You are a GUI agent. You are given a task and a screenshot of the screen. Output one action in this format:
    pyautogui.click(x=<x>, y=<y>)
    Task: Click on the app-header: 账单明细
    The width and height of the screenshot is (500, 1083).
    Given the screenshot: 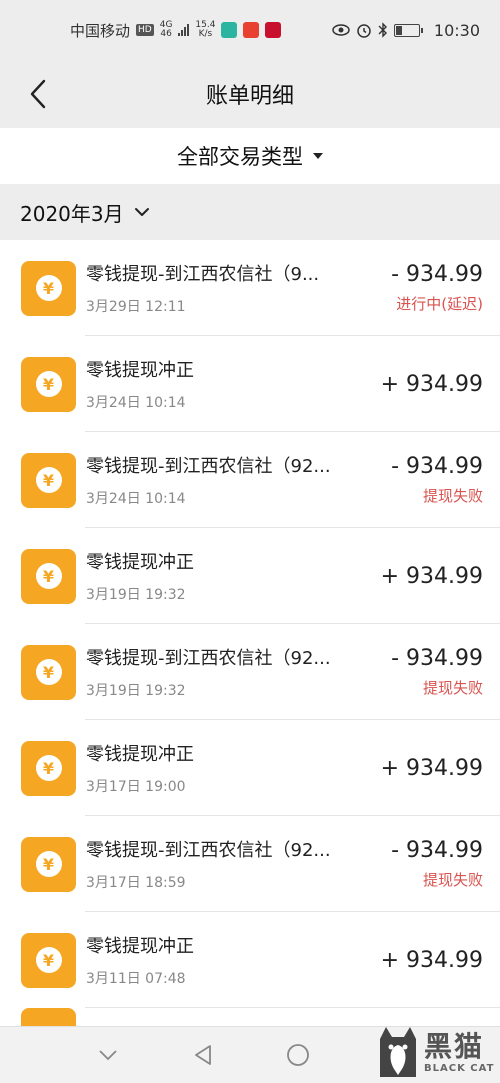 What is the action you would take?
    pyautogui.click(x=250, y=94)
    